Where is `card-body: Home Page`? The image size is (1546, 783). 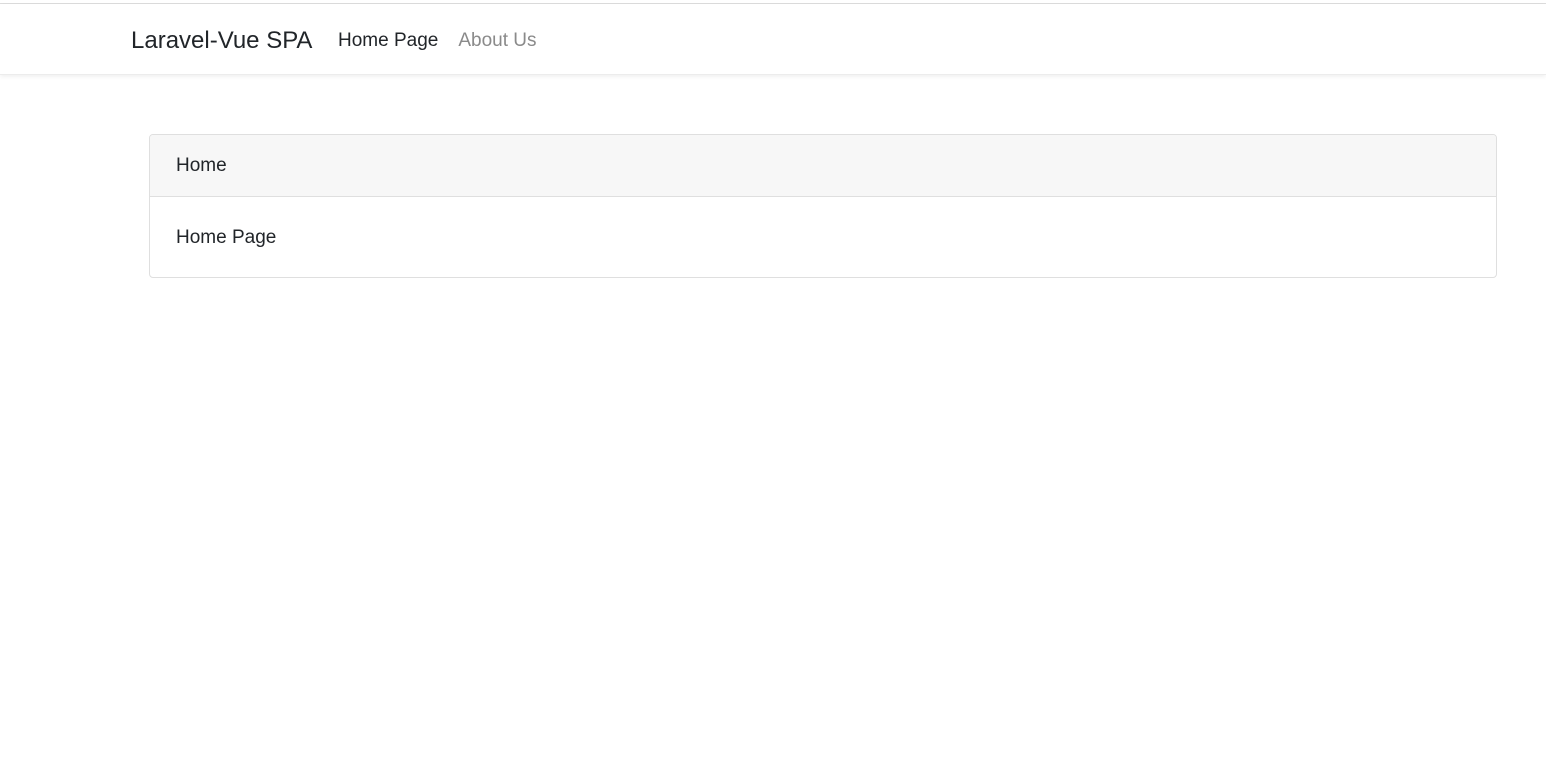
card-body: Home Page is located at coordinates (226, 237).